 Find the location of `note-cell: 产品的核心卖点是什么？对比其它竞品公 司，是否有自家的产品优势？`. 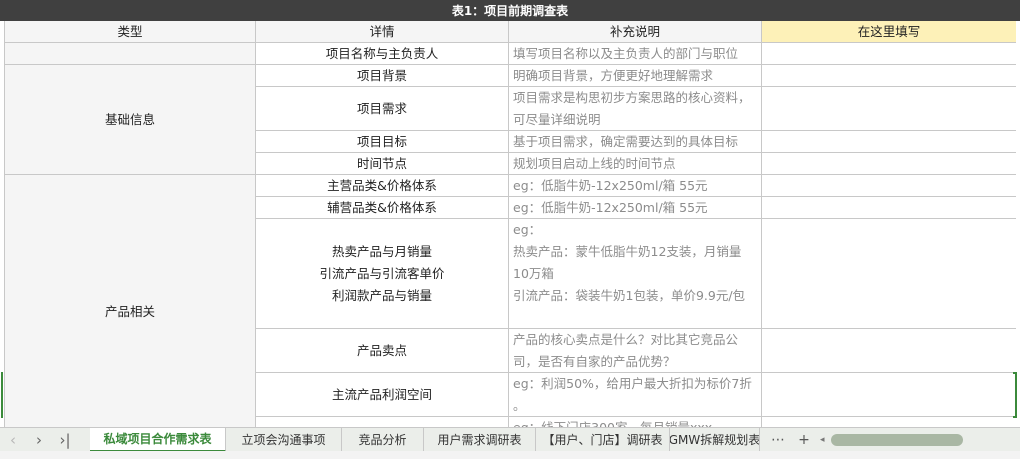

note-cell: 产品的核心卖点是什么？对比其它竞品公 司，是否有自家的产品优势？ is located at coordinates (635, 351).